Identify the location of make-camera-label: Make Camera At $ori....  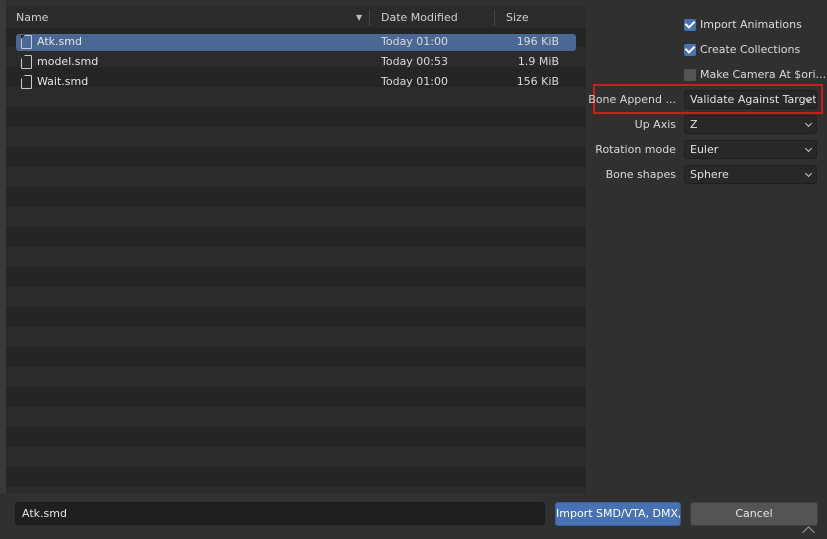
(763, 74).